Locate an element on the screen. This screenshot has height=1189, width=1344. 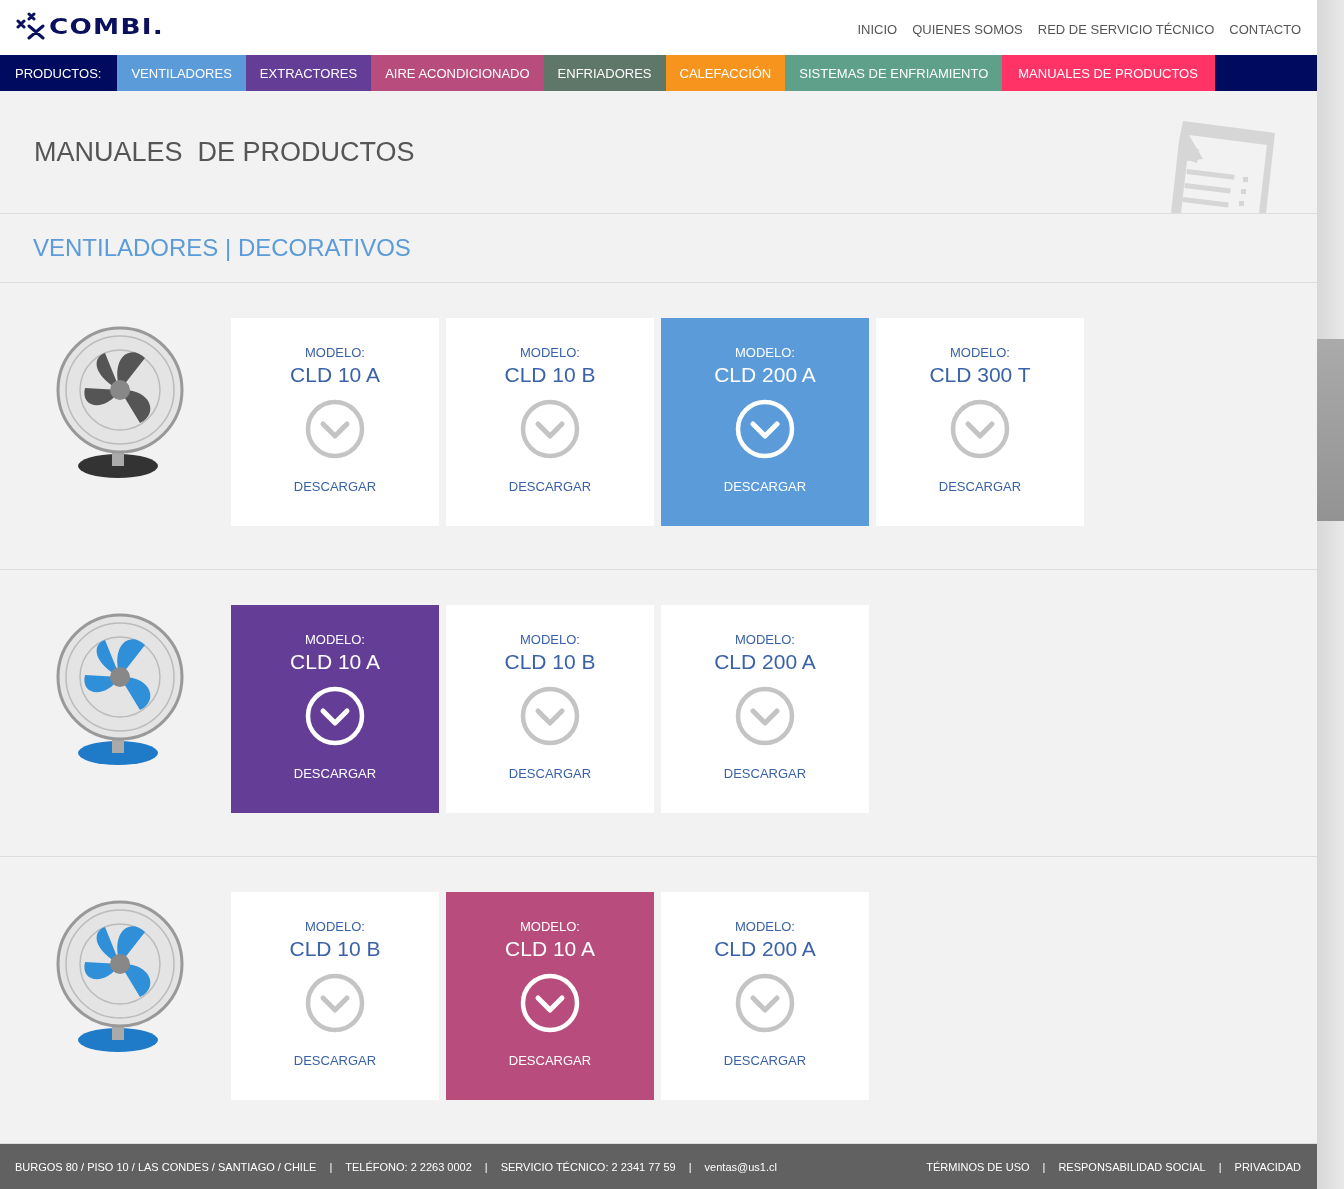
category-tab: ENFRIADORES is located at coordinates (604, 73).